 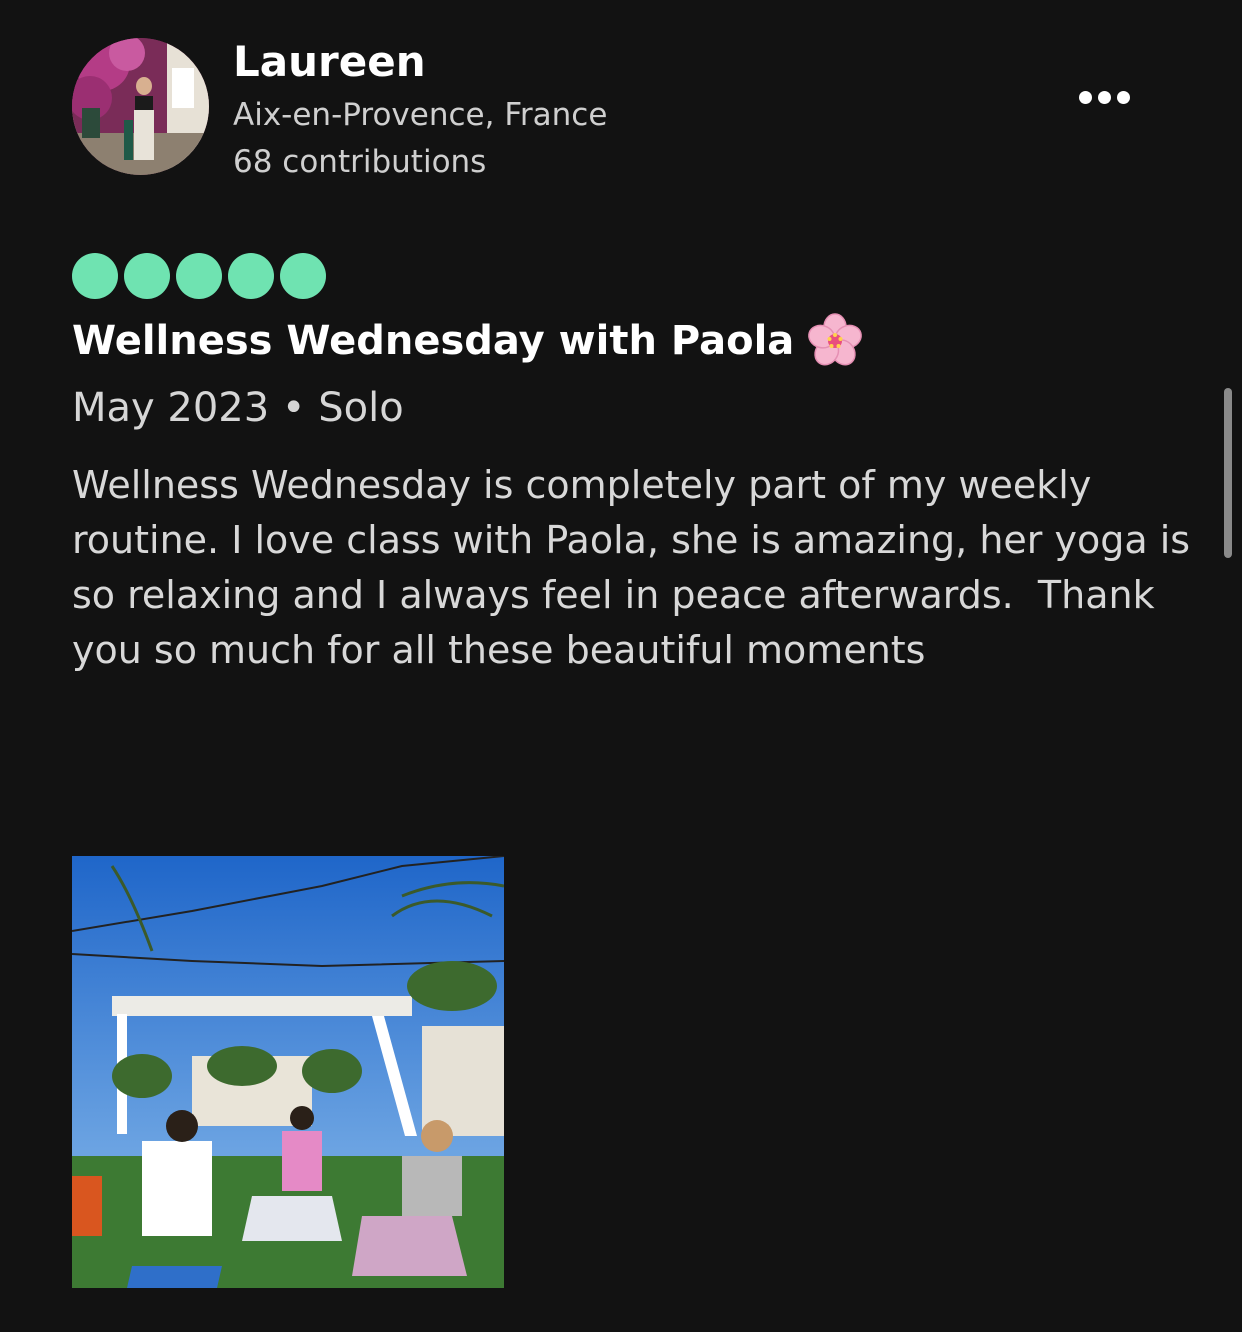 What do you see at coordinates (140, 106) in the screenshot?
I see `avatar` at bounding box center [140, 106].